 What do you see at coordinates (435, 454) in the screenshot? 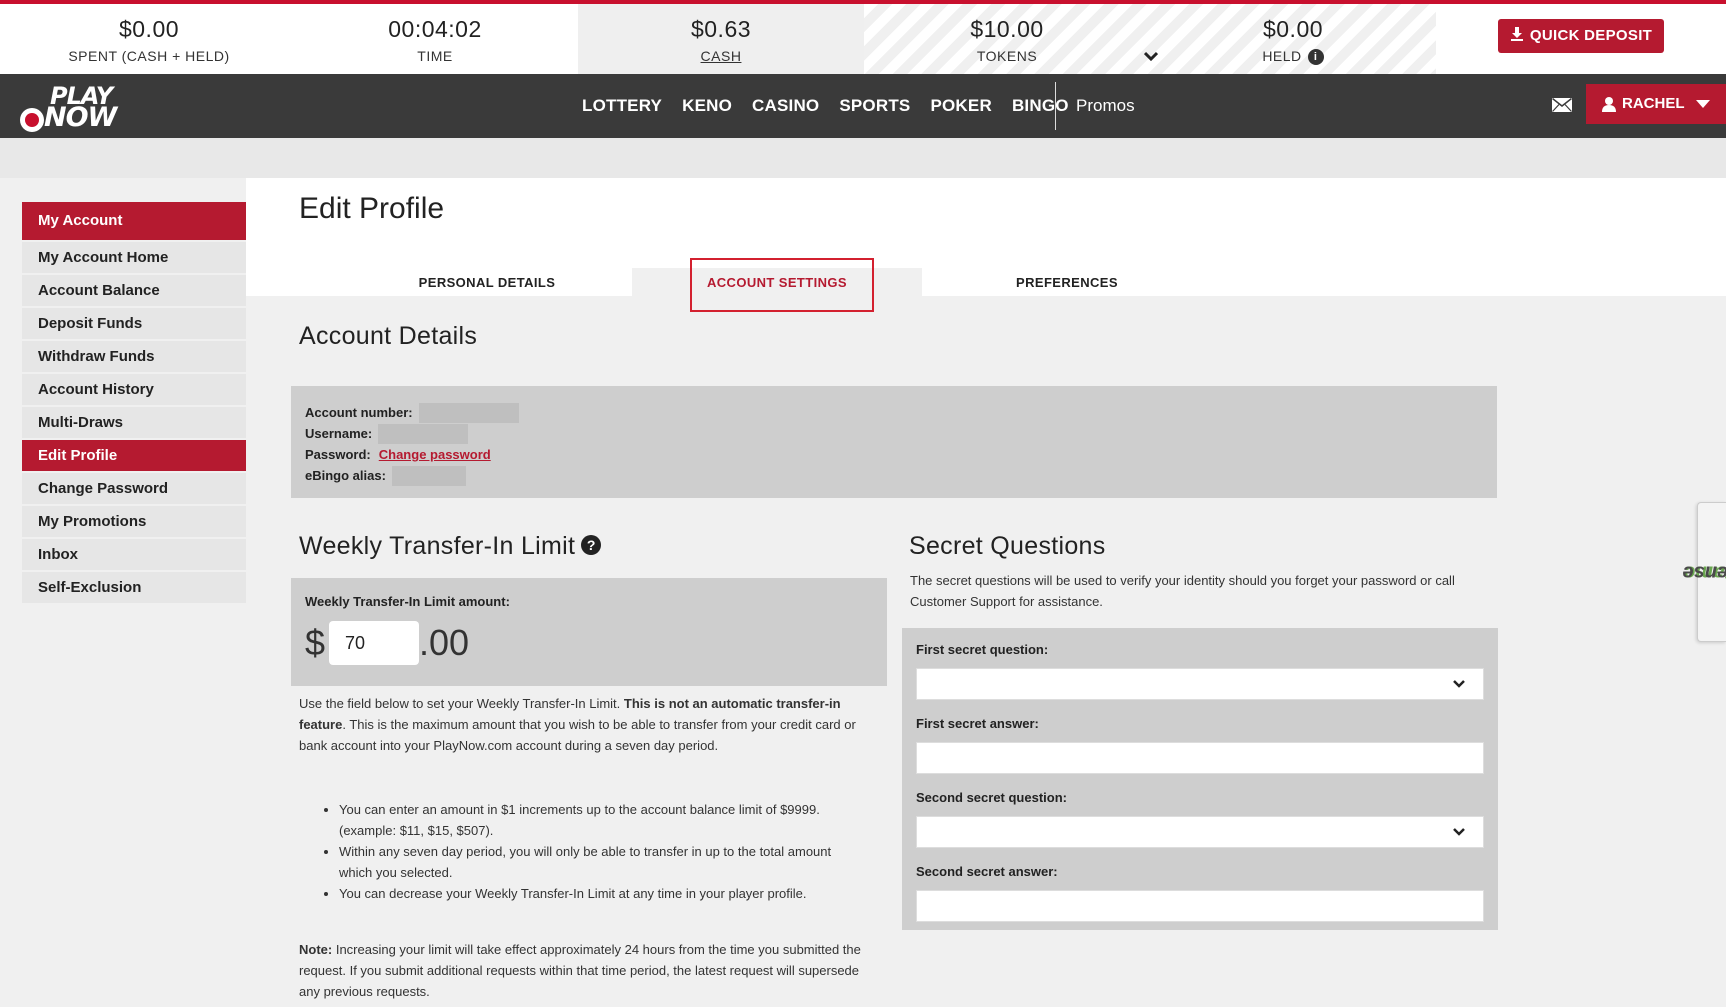
I see `change-password-link: Change password` at bounding box center [435, 454].